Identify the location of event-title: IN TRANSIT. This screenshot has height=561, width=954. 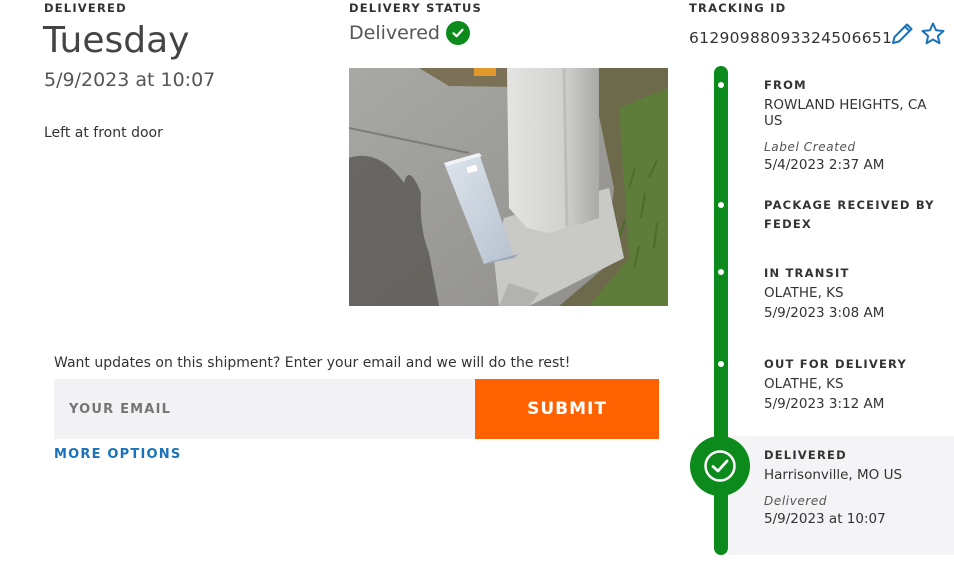
(807, 273).